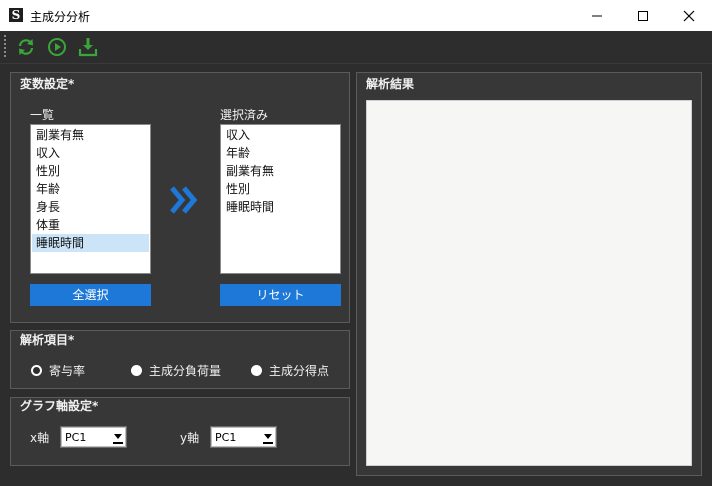 This screenshot has height=486, width=712. What do you see at coordinates (90, 207) in the screenshot?
I see `list-item: 身長` at bounding box center [90, 207].